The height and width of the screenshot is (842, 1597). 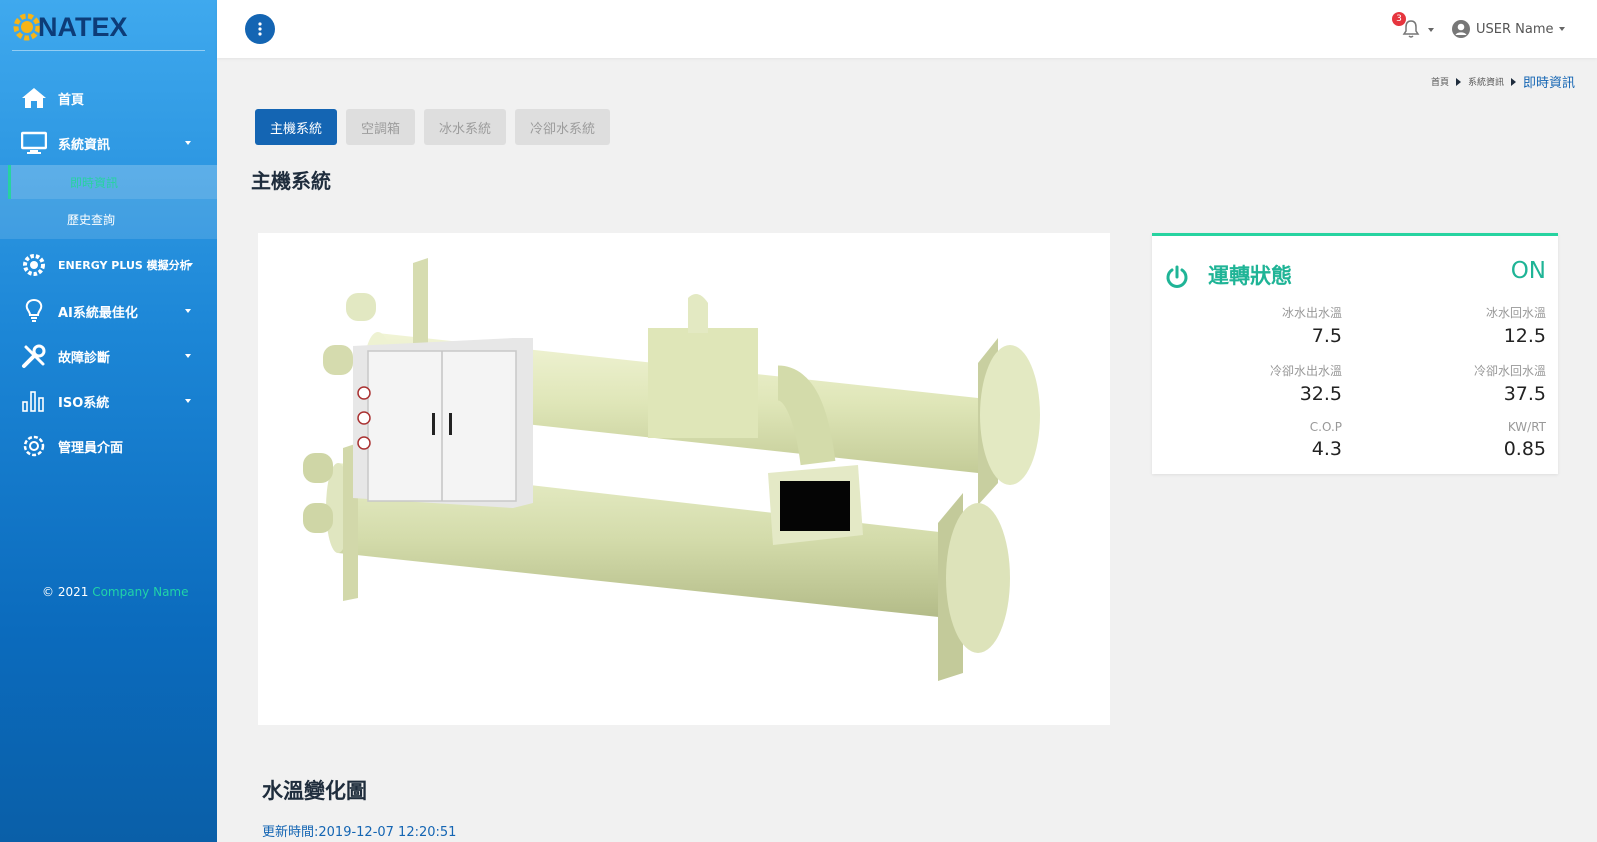 I want to click on sidebar-item-home: 首頁, so click(x=108, y=98).